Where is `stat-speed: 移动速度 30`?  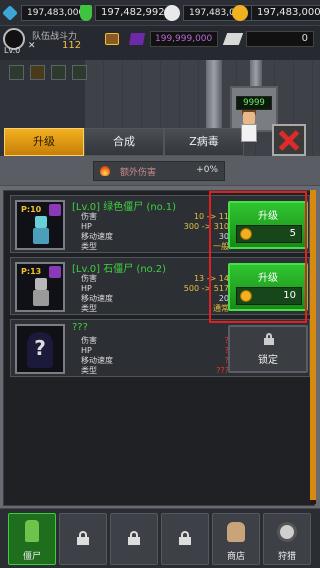 stat-speed: 移动速度 30 is located at coordinates (155, 237).